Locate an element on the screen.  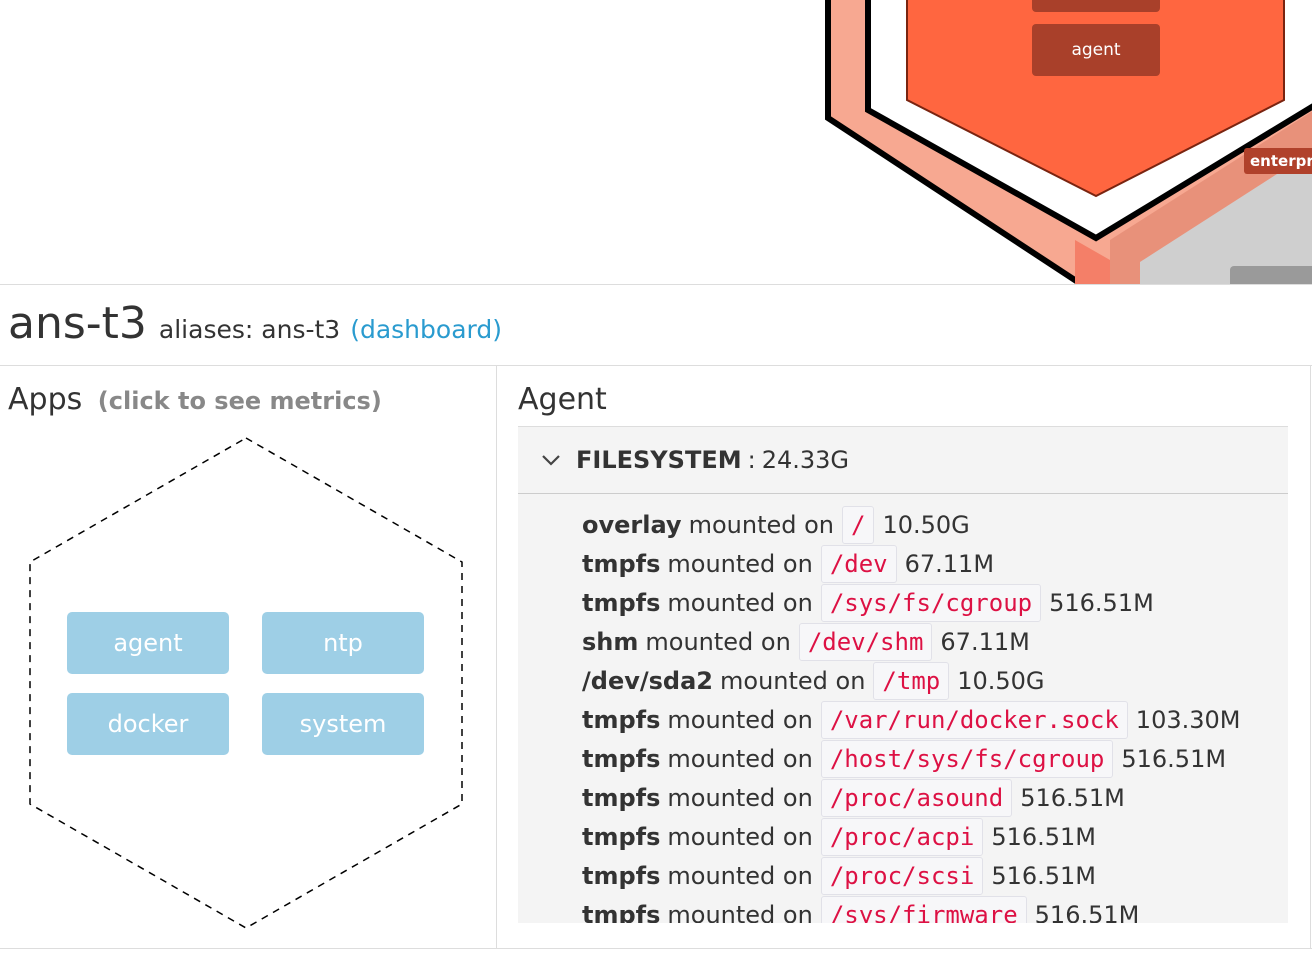
filesystem-mount-path: /dev is located at coordinates (858, 563).